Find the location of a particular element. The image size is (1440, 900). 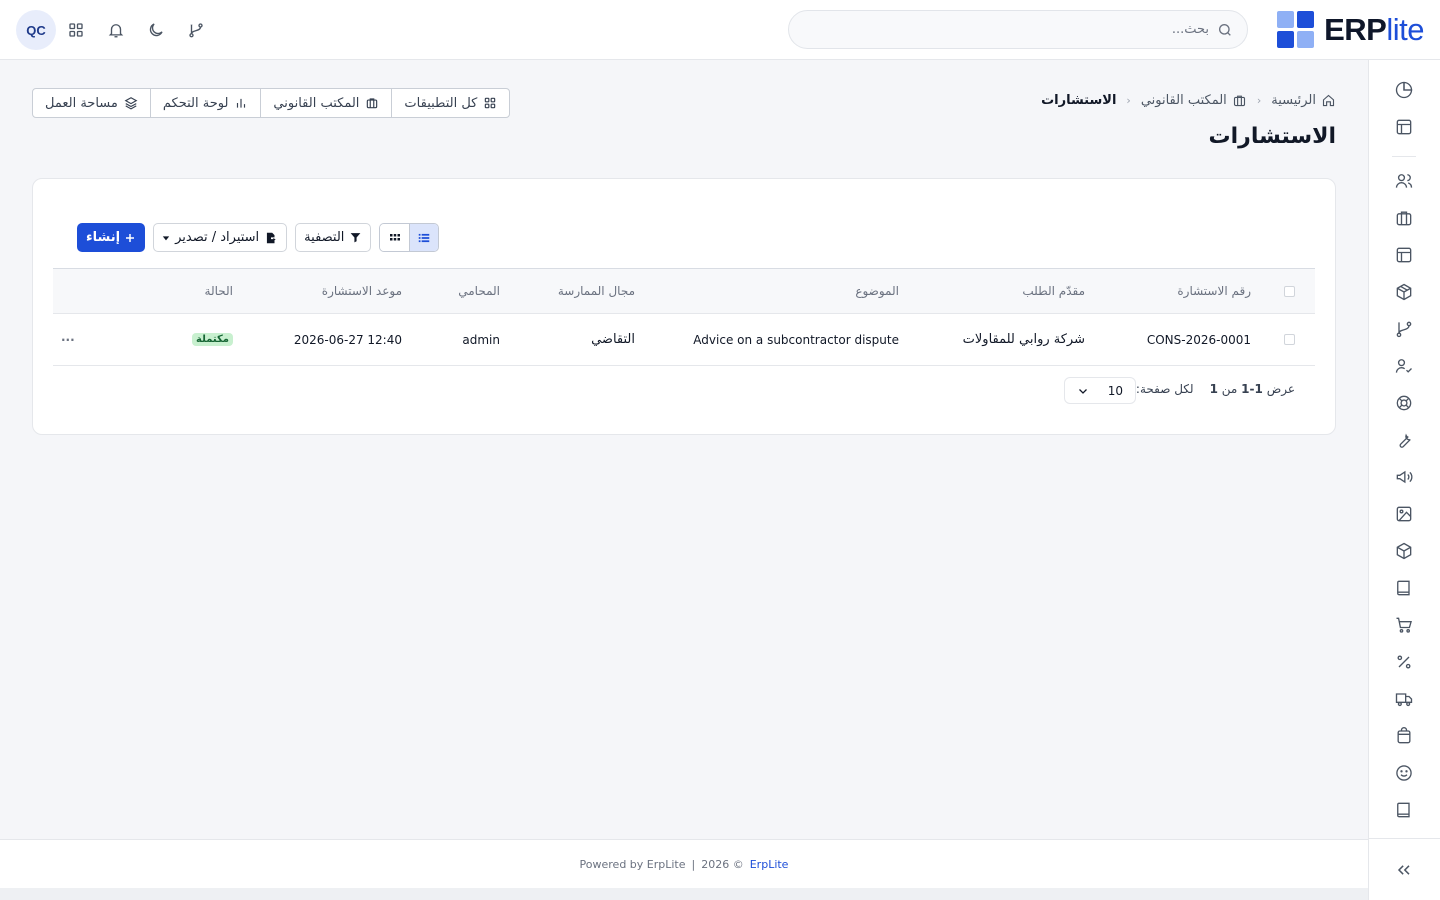

sidebar-collapse-icon is located at coordinates (1404, 870).